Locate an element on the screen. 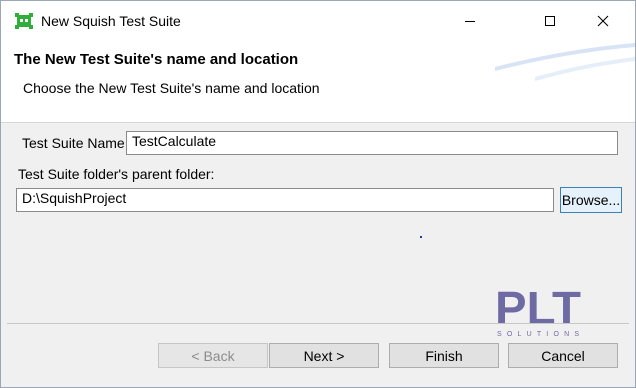 The height and width of the screenshot is (388, 636). window-title: New Squish Test Suite is located at coordinates (111, 21).